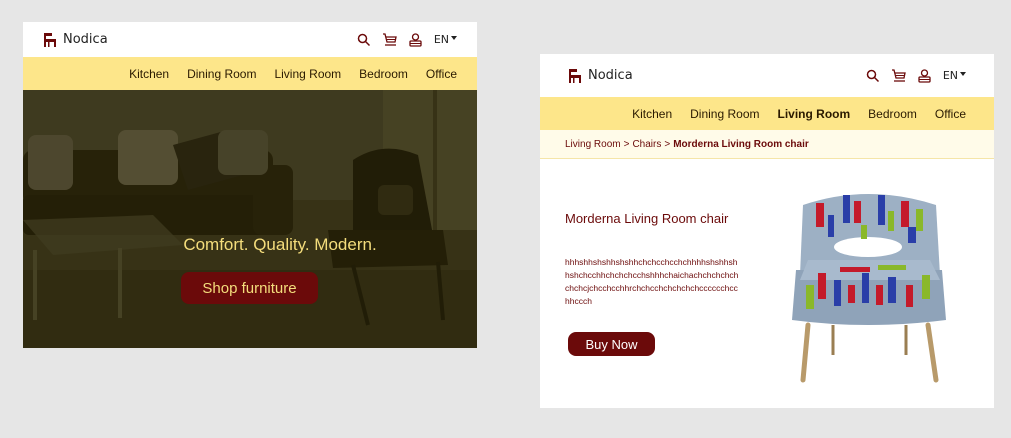 This screenshot has width=1011, height=438. Describe the element at coordinates (646, 144) in the screenshot. I see `breadcrumb-chairs: Chairs` at that location.